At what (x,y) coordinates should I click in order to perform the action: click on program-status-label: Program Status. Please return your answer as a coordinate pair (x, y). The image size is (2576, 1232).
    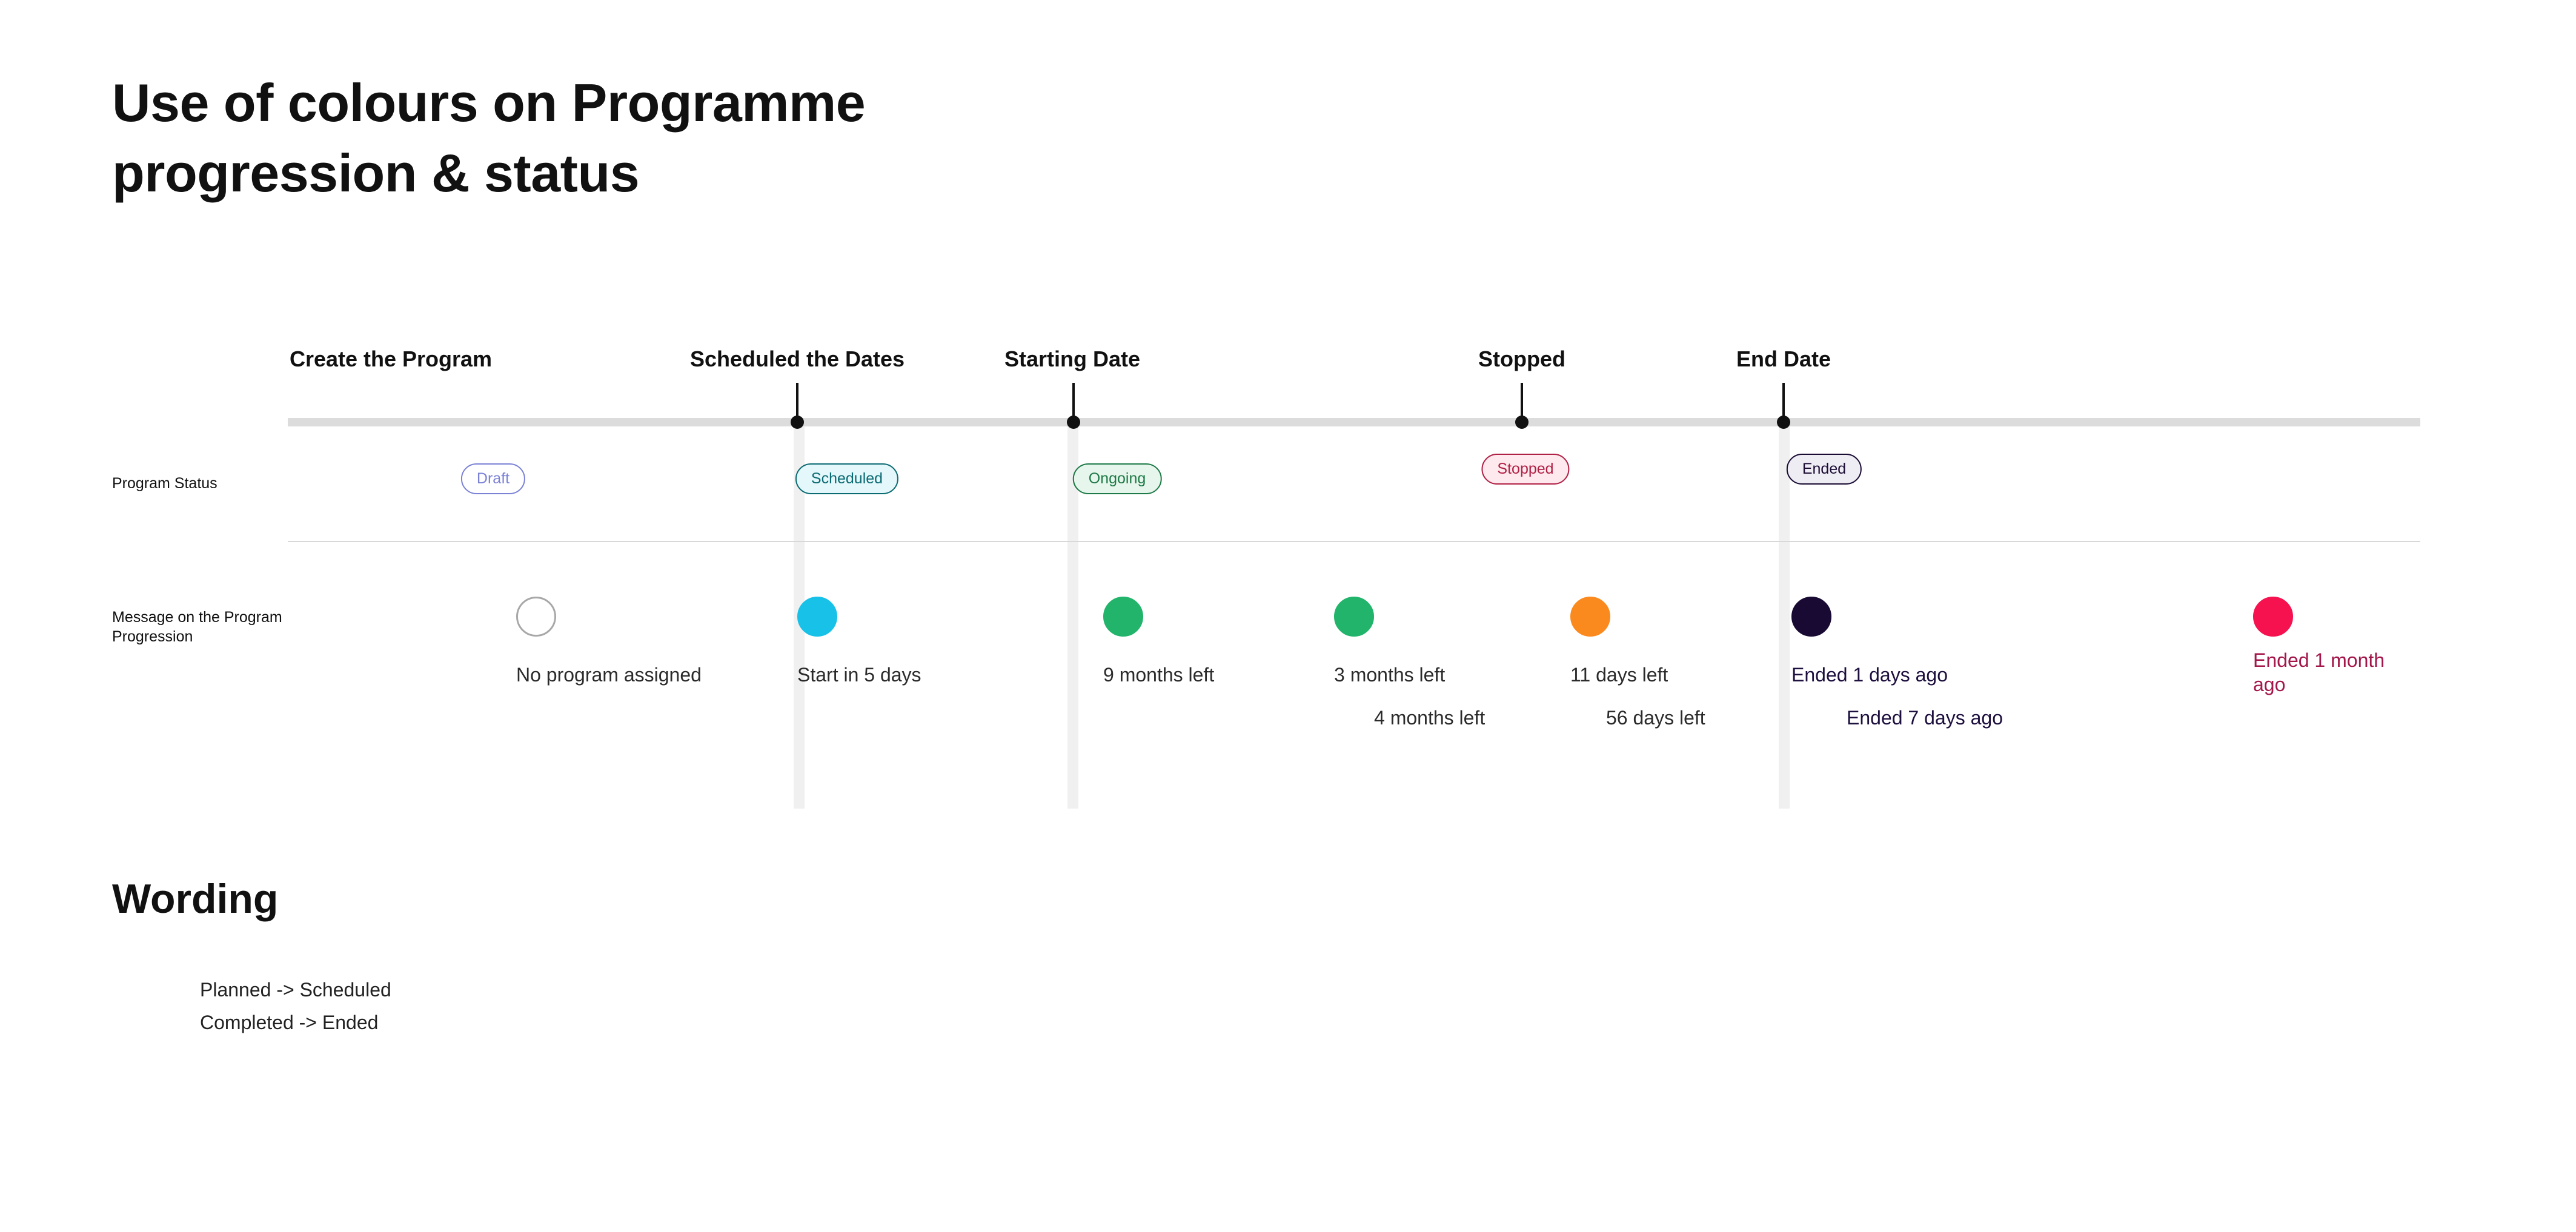
    Looking at the image, I should click on (164, 483).